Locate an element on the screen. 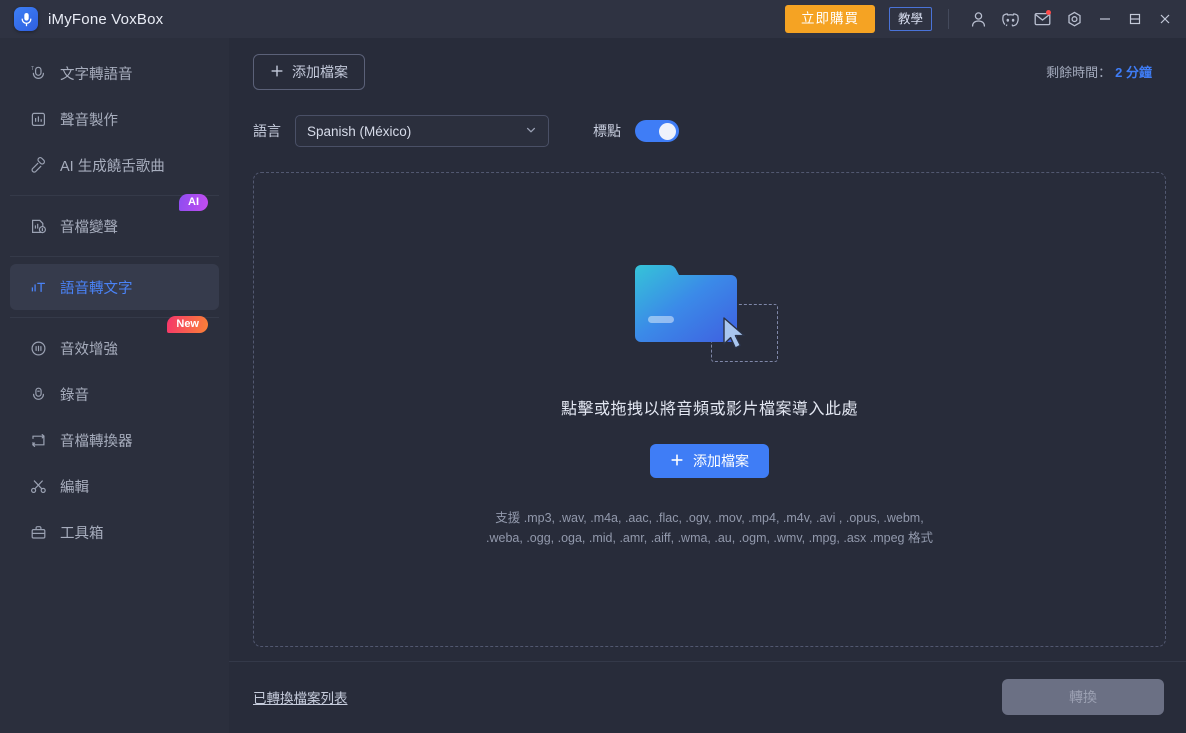  toolbar-options-row: 語言 Spanish (México) 標點 is located at coordinates (709, 131).